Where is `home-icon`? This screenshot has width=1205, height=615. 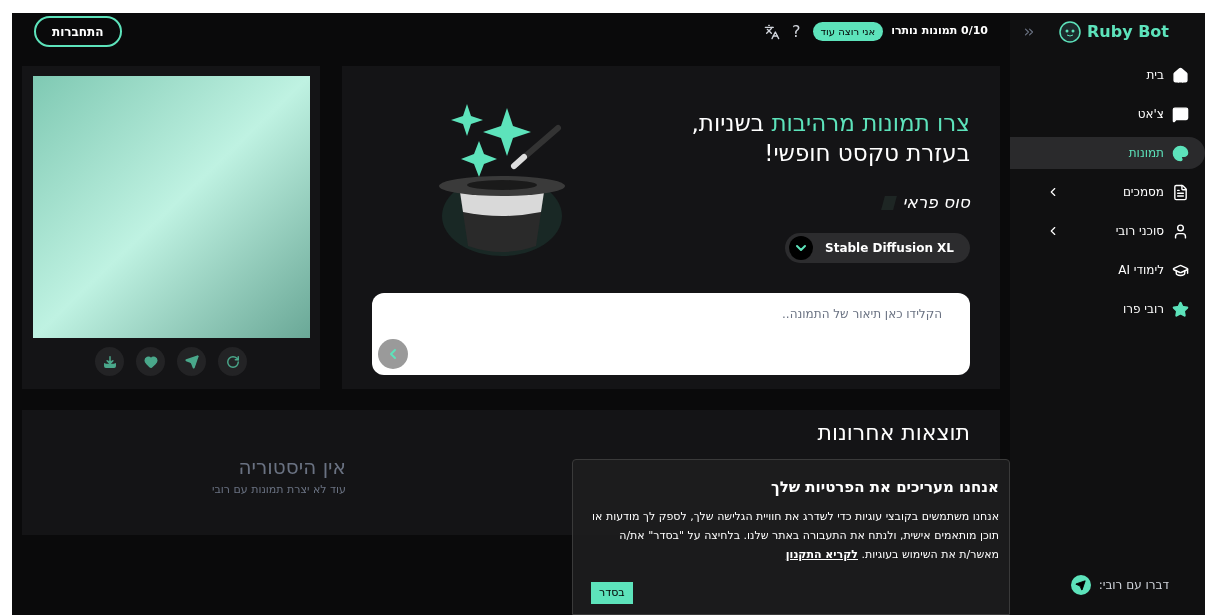 home-icon is located at coordinates (1180, 75).